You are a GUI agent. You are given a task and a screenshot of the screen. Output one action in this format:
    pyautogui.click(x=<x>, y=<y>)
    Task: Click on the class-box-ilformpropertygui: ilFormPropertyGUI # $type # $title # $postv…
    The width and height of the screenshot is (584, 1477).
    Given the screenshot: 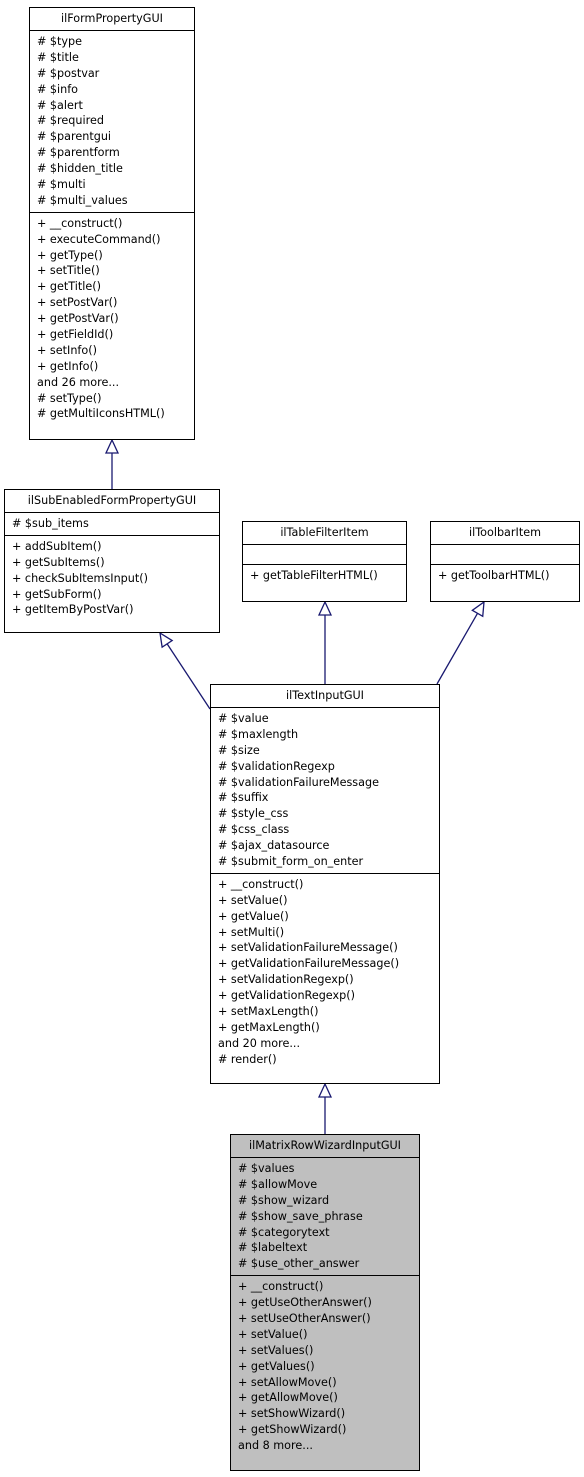 What is the action you would take?
    pyautogui.click(x=112, y=223)
    